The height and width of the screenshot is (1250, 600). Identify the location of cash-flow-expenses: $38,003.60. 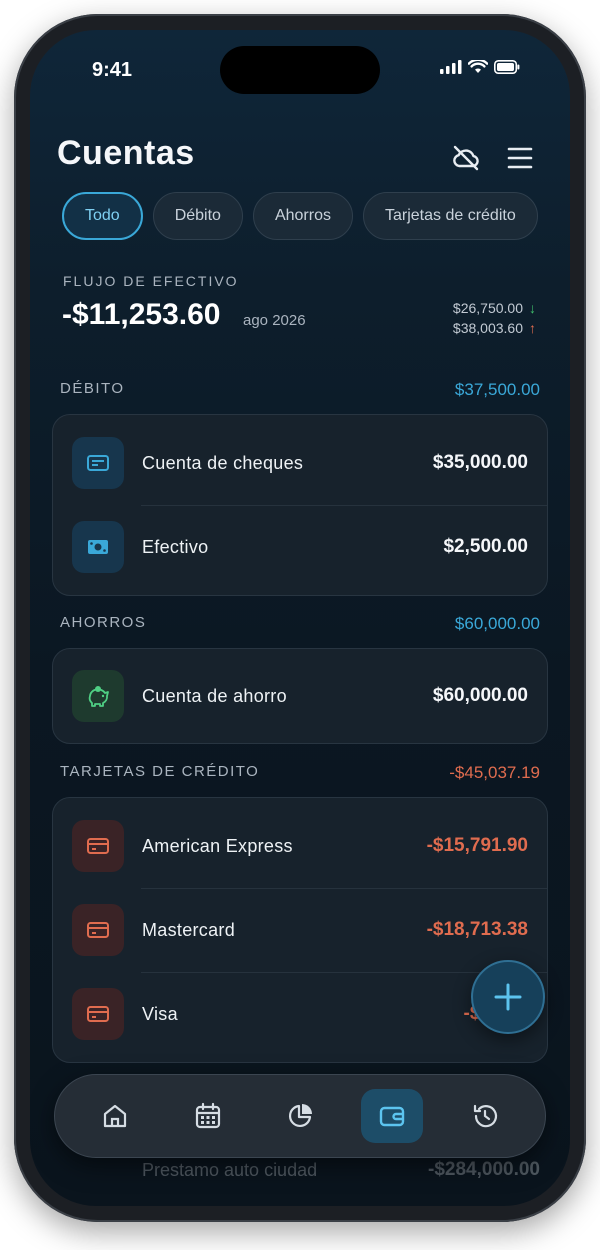
(487, 328).